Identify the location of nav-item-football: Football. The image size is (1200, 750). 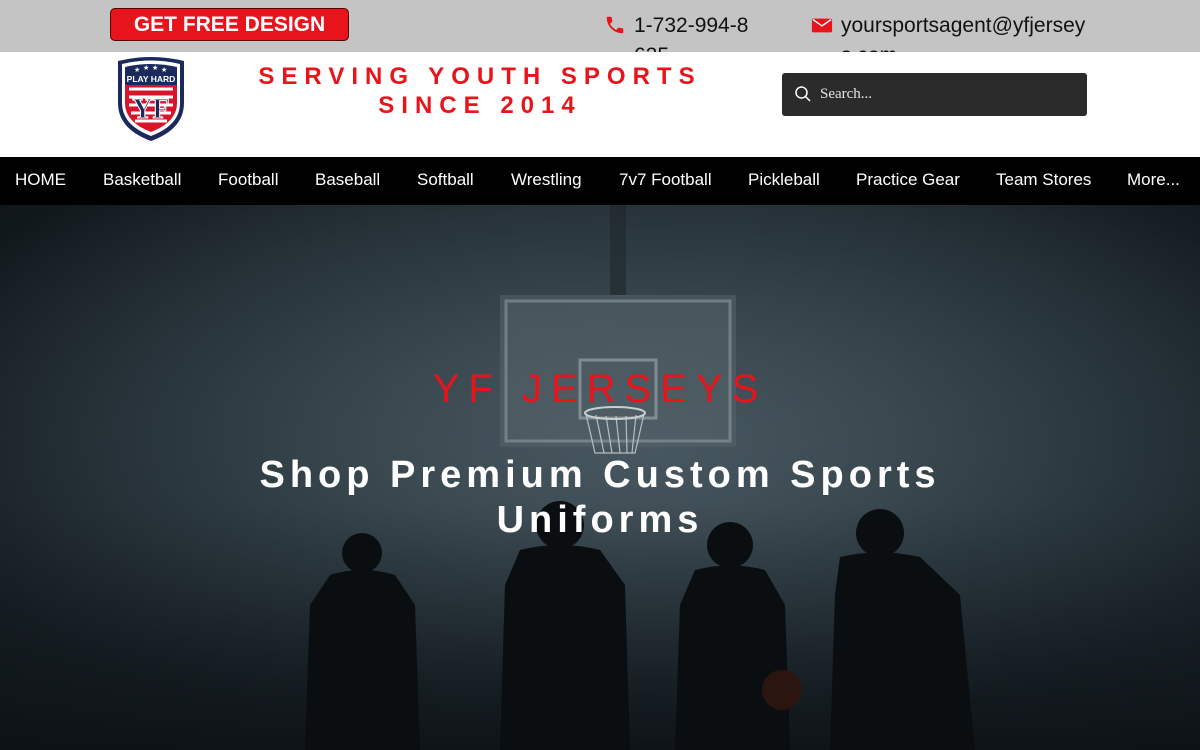
(248, 181).